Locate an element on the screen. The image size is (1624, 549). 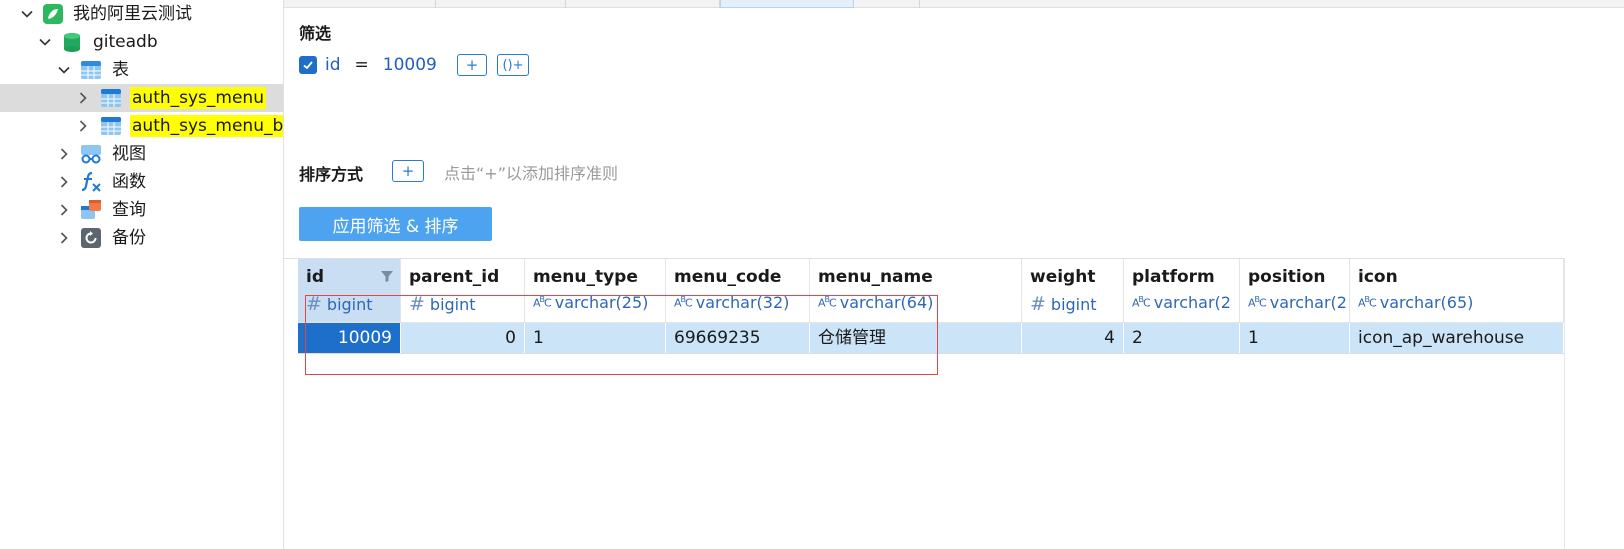
tree-item-queries: 查询 is located at coordinates (141, 210).